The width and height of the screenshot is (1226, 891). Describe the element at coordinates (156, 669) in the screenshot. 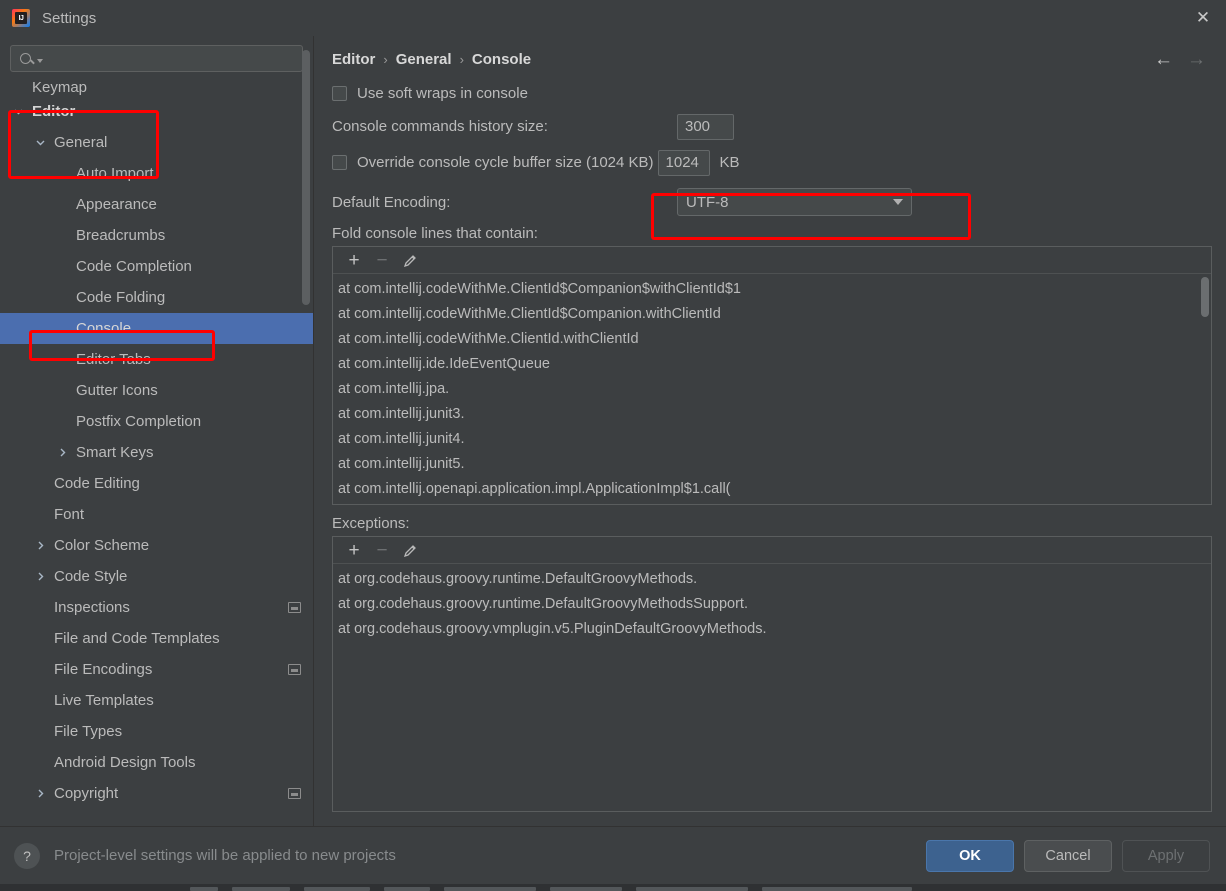

I see `sidebar-item-file-encodings: File Encodings` at that location.